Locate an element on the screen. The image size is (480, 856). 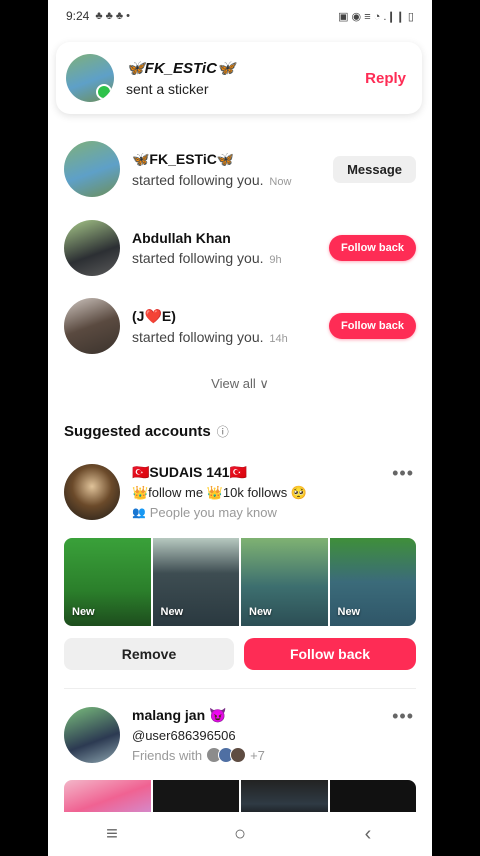
recent-apps-icon: ≡ is located at coordinates (112, 834).